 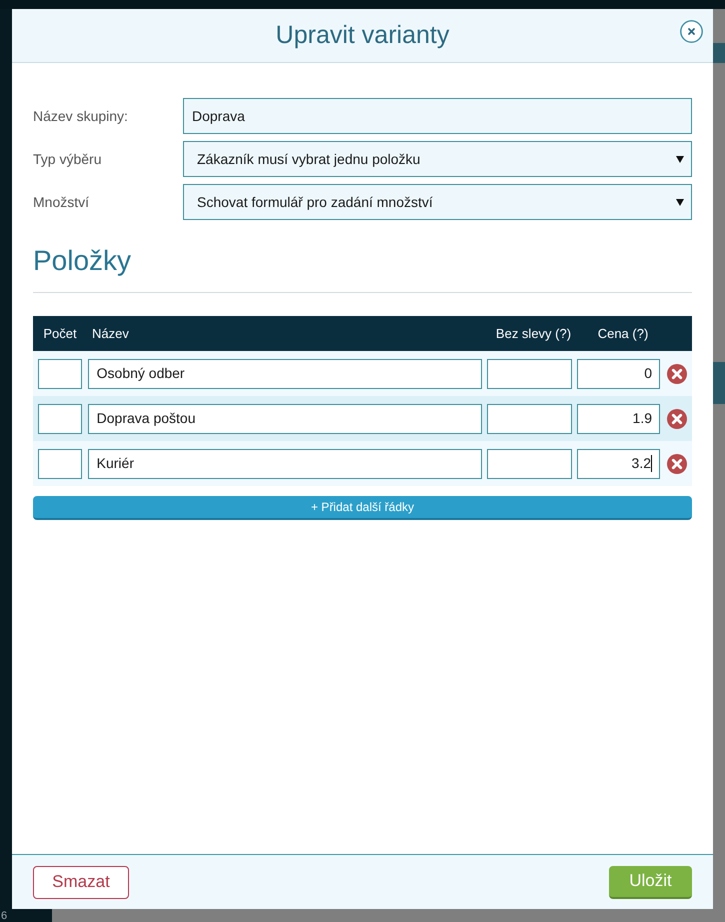 What do you see at coordinates (623, 333) in the screenshot?
I see `column-header: Cena (?)` at bounding box center [623, 333].